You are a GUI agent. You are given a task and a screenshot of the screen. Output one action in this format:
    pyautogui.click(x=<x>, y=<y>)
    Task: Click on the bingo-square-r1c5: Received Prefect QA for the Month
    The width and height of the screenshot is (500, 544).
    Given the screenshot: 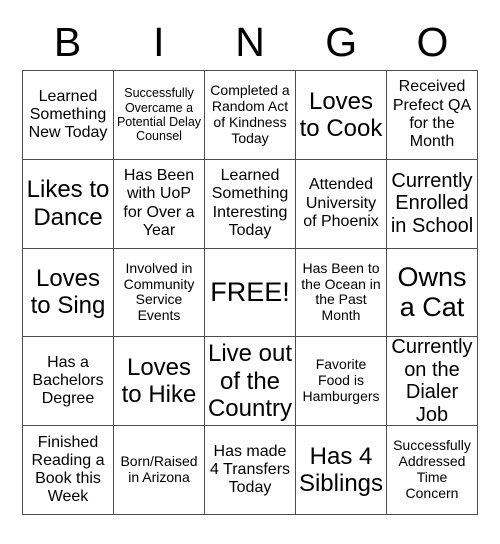 What is the action you would take?
    pyautogui.click(x=432, y=115)
    